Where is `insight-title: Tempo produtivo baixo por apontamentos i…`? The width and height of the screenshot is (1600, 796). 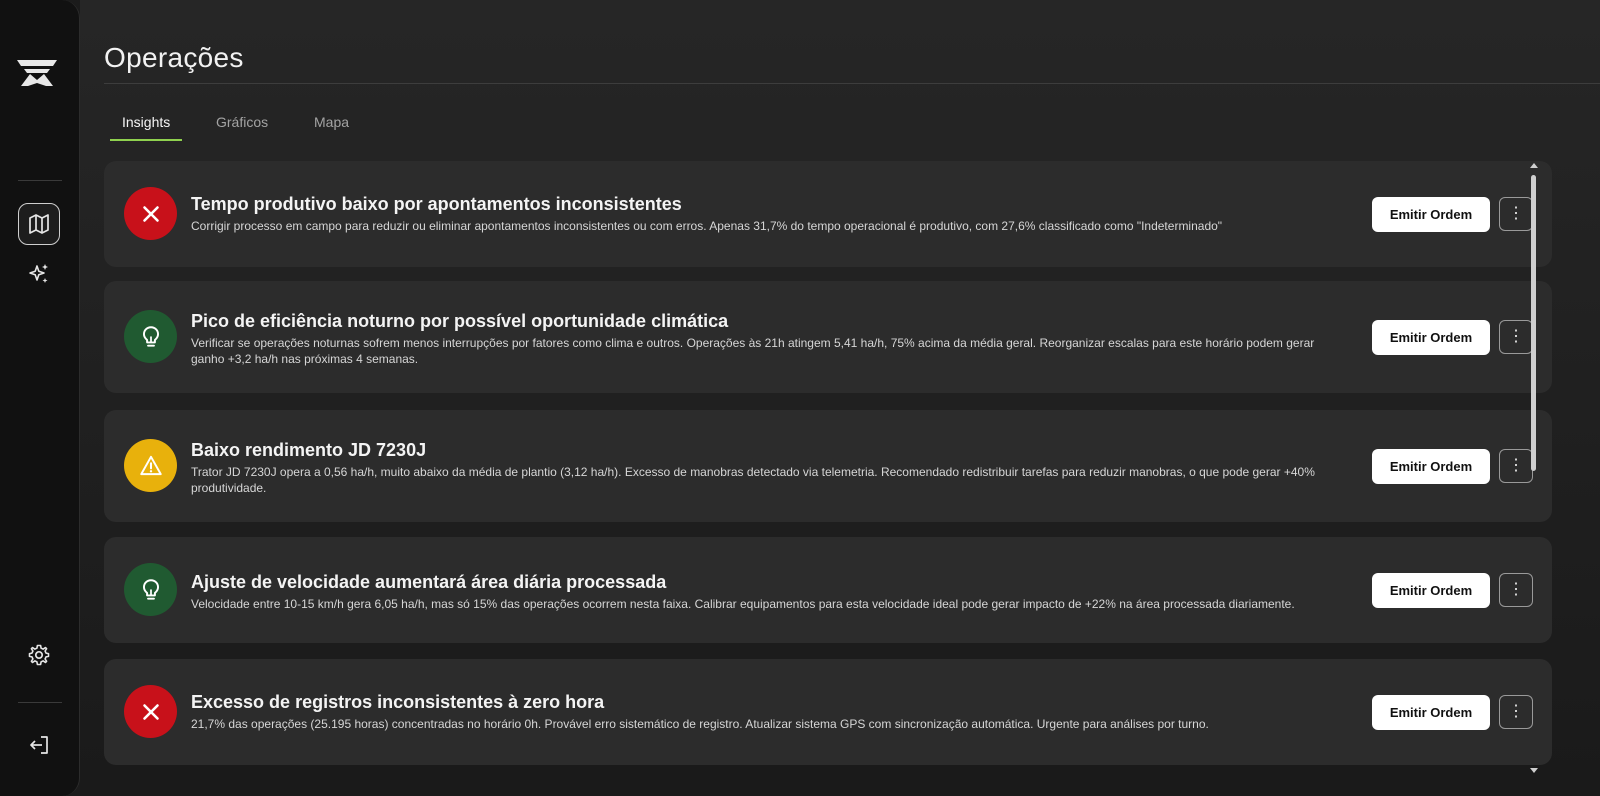 insight-title: Tempo produtivo baixo por apontamentos i… is located at coordinates (436, 204).